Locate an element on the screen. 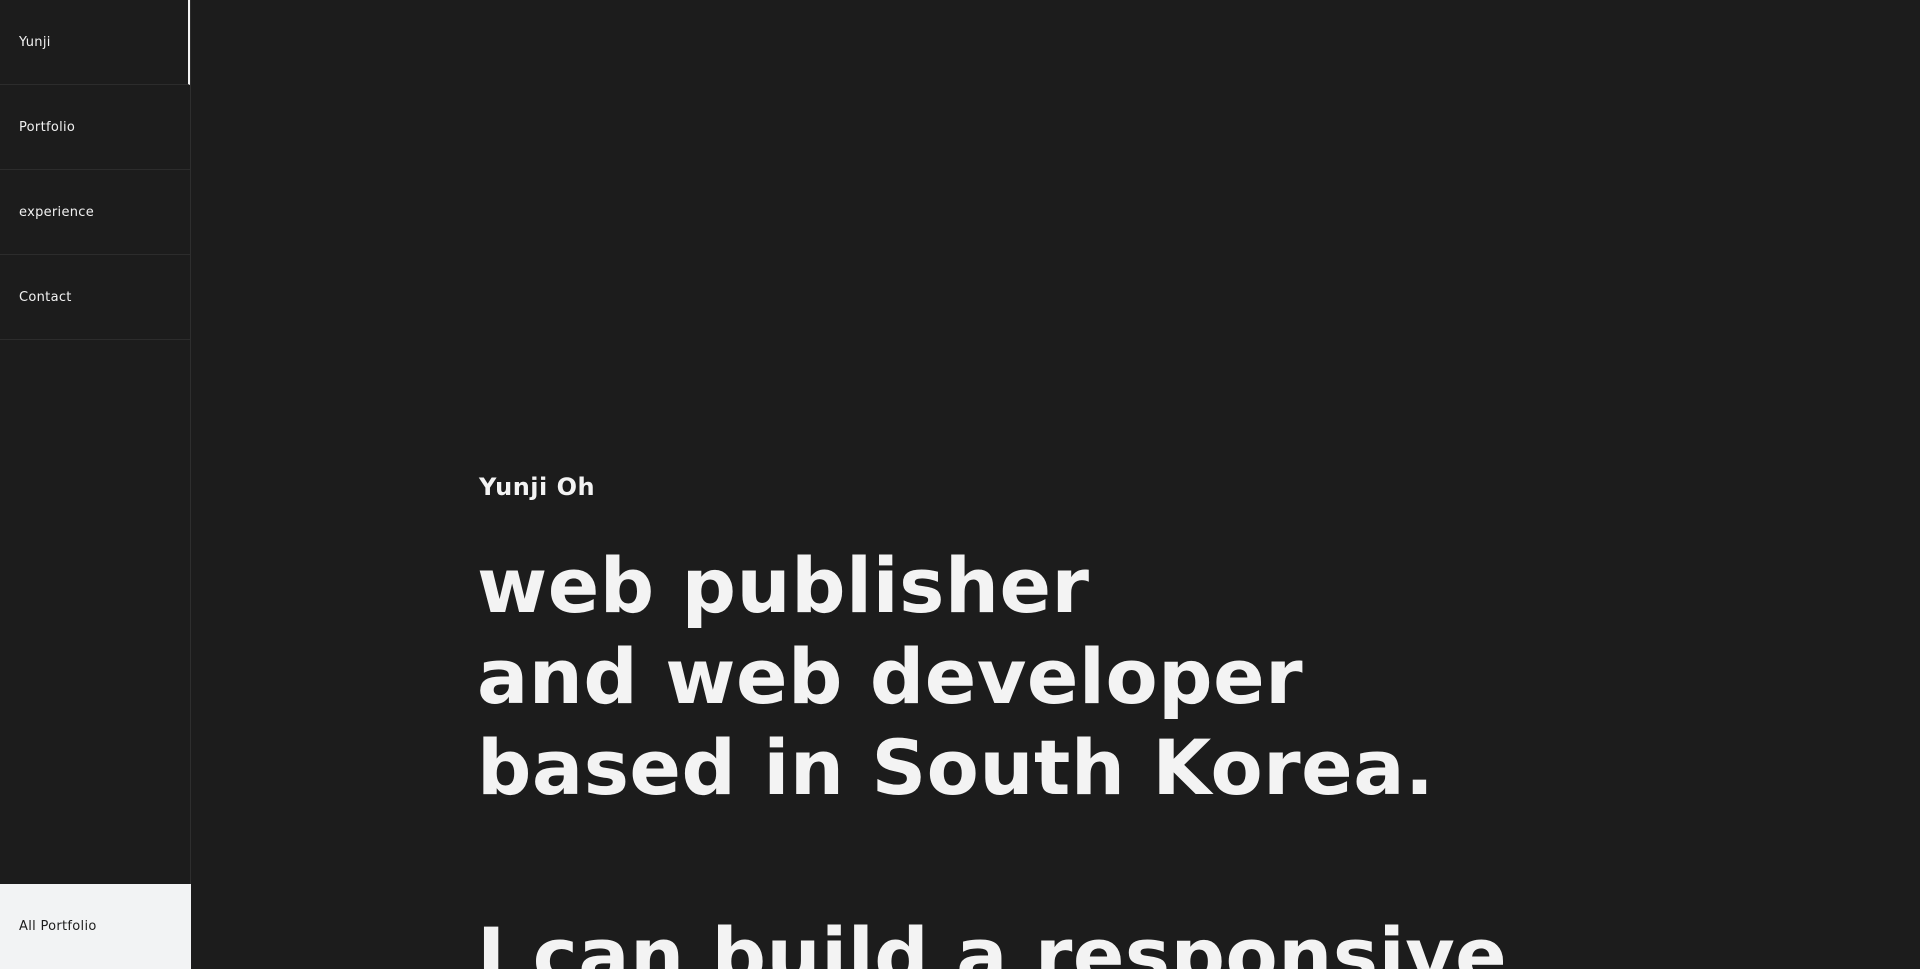  sidebar-item-label: Portfolio is located at coordinates (47, 127).